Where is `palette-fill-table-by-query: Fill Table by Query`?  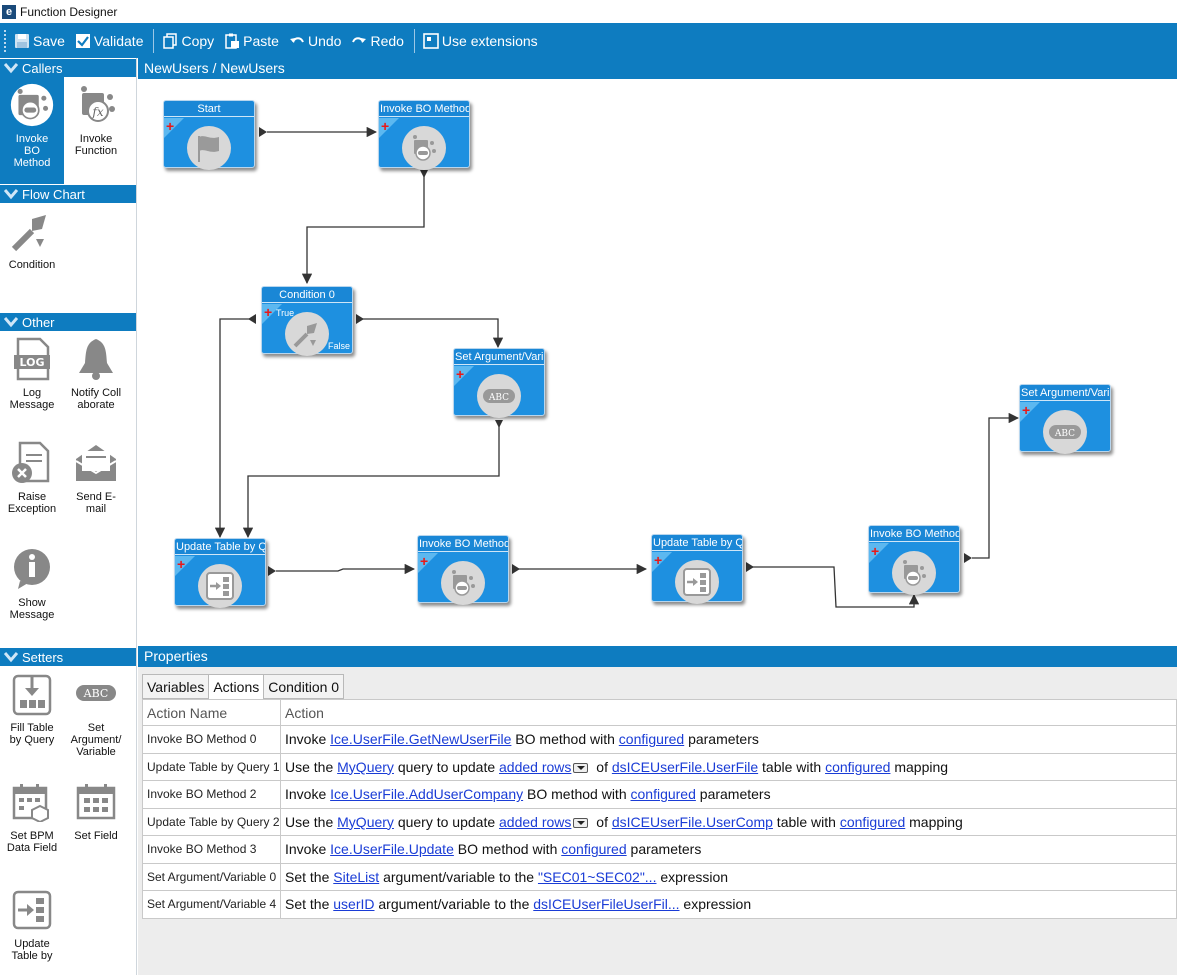 palette-fill-table-by-query: Fill Table by Query is located at coordinates (32, 720).